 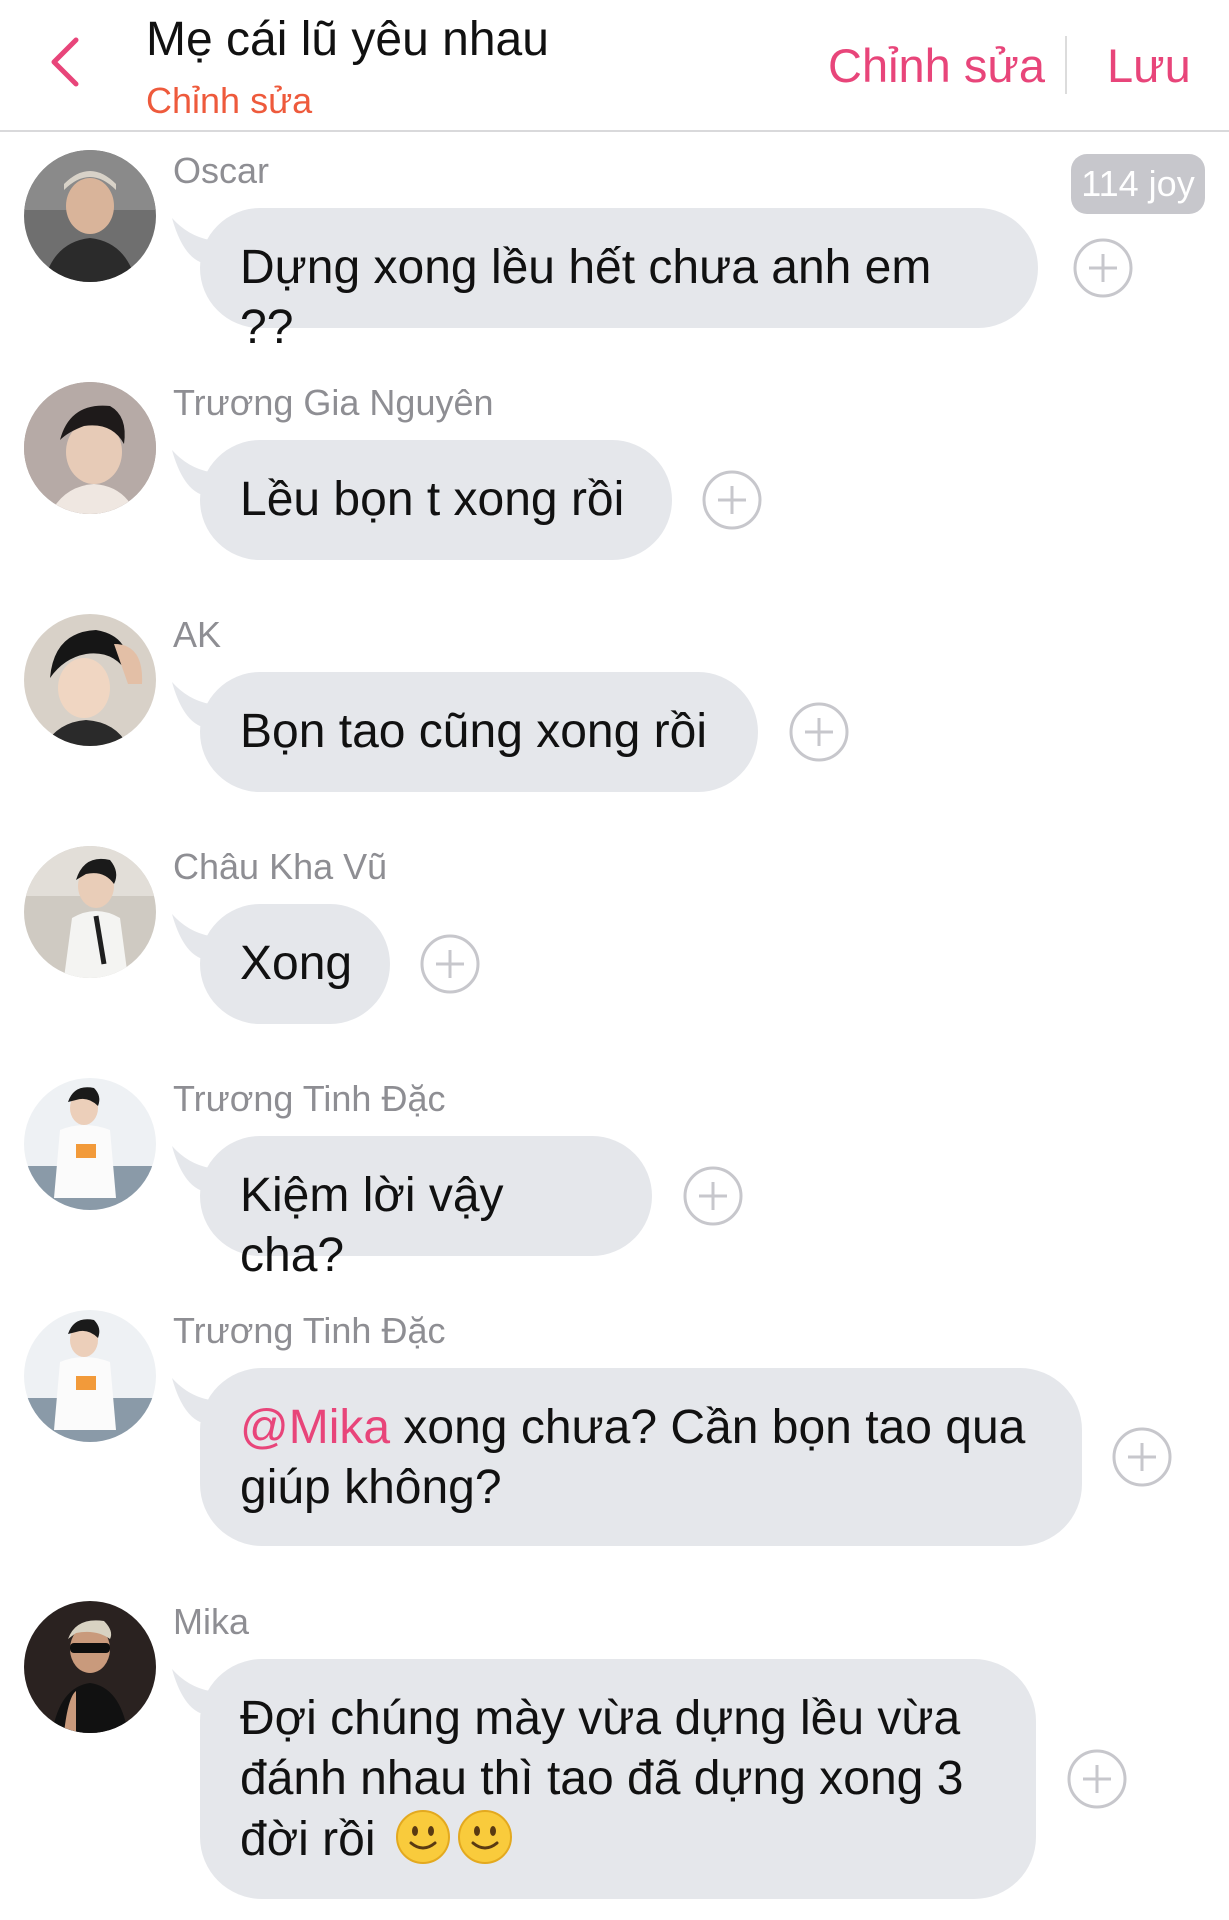 I want to click on message-bubble: Xong, so click(x=295, y=964).